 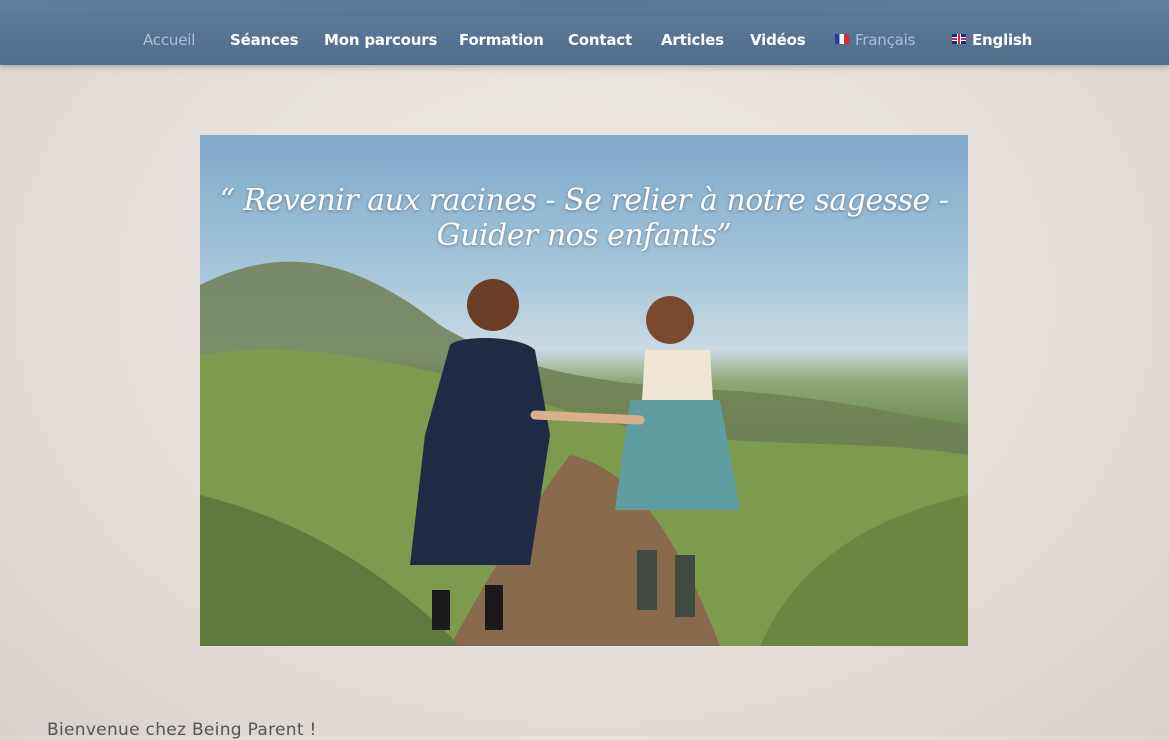 What do you see at coordinates (1002, 40) in the screenshot?
I see `language-english-label: English` at bounding box center [1002, 40].